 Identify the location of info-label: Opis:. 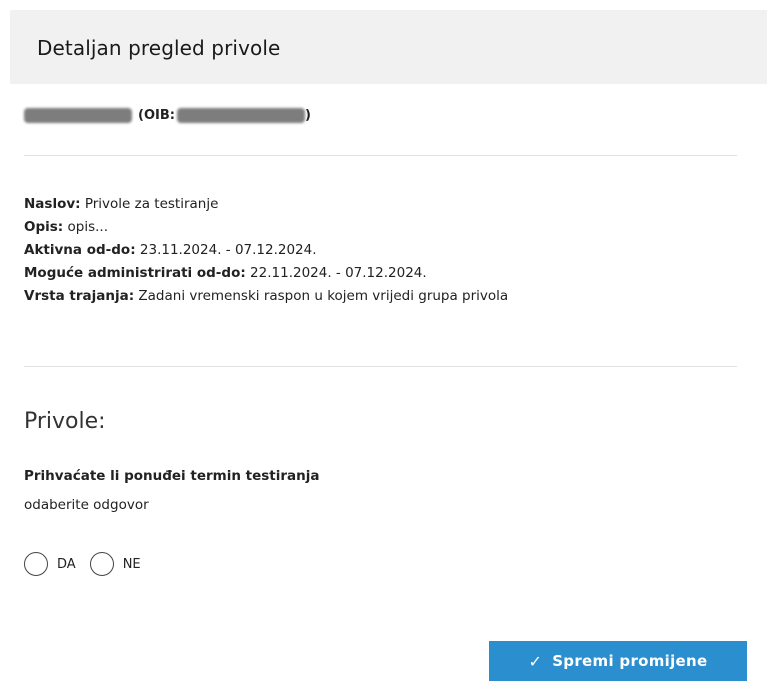
(44, 227).